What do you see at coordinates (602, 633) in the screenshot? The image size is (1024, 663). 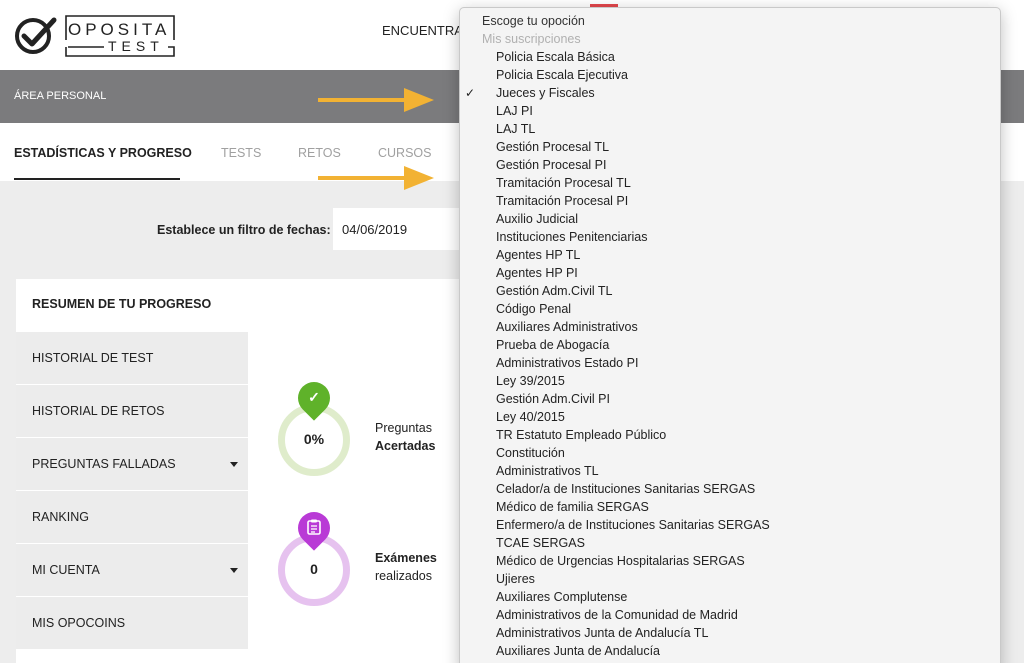 I see `dropdown-option: Administrativos Junta de Andalucía TL` at bounding box center [602, 633].